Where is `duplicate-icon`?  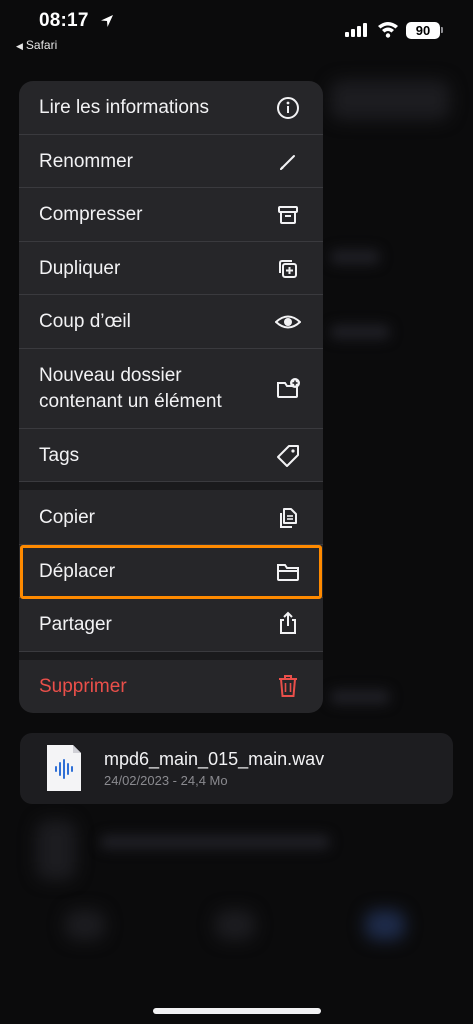
duplicate-icon is located at coordinates (288, 269).